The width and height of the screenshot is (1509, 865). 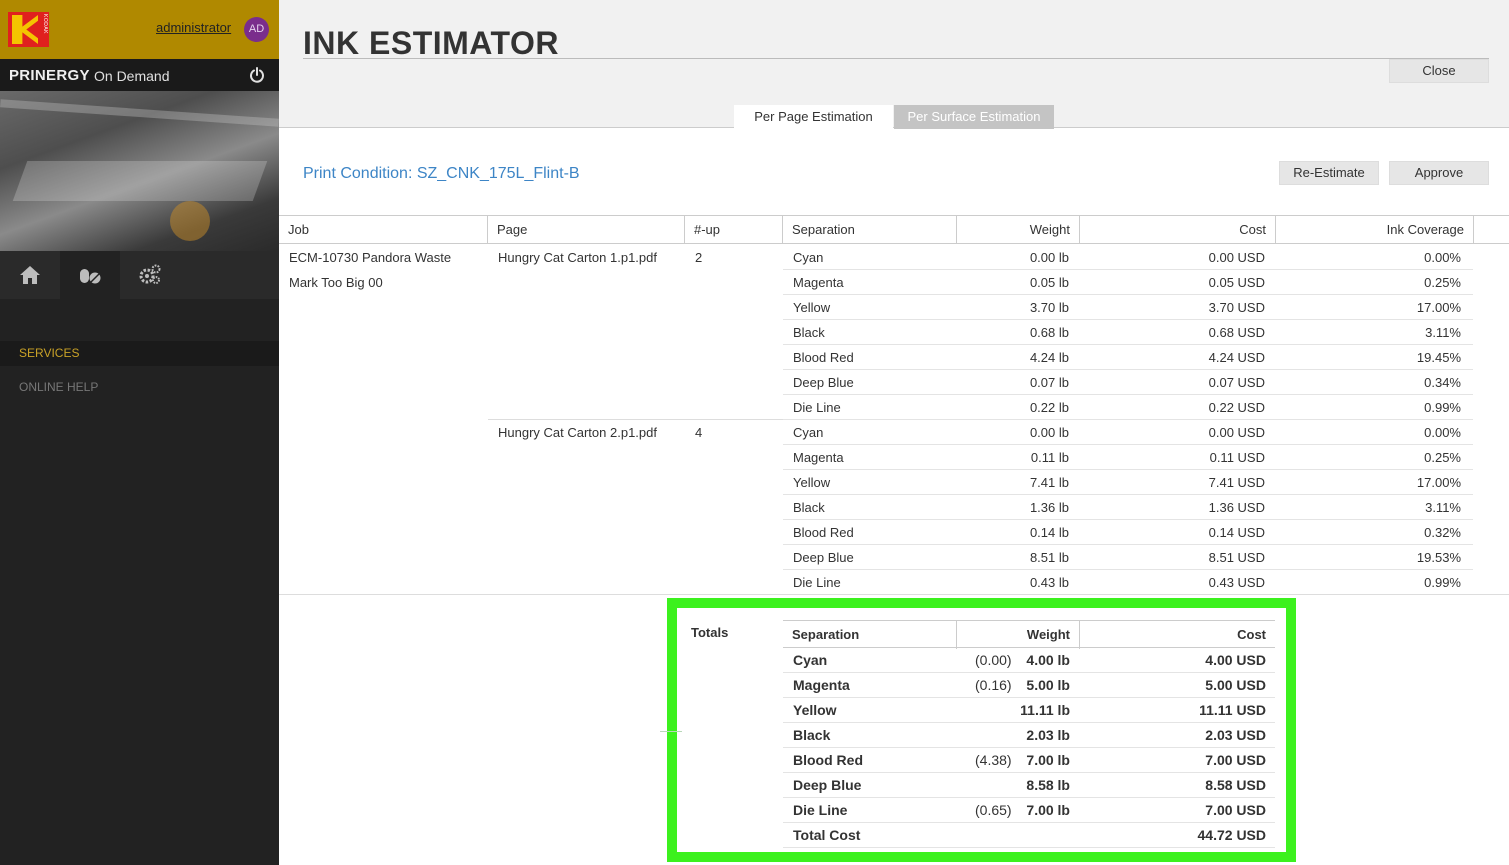 I want to click on totals-row: Black 2.03 lb 2.03 USD, so click(x=1029, y=735).